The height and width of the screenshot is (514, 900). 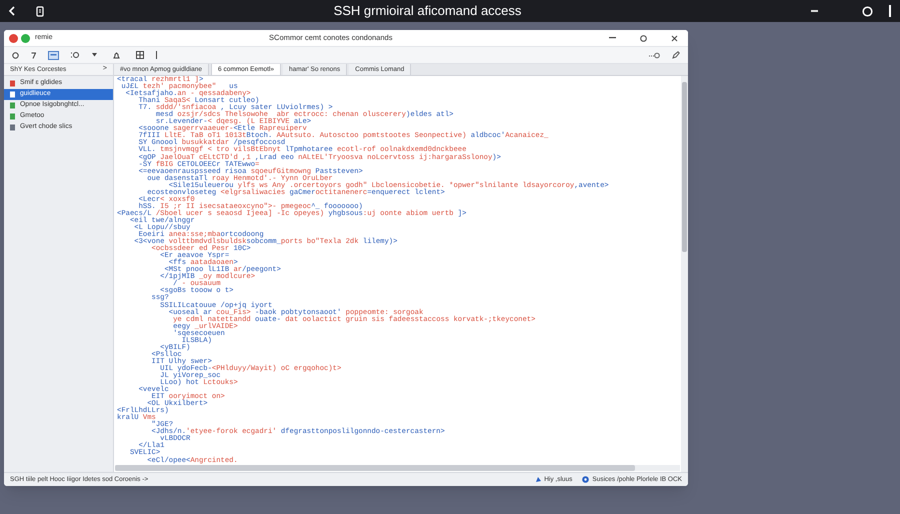 I want to click on horizontal-scrollbar, so click(x=397, y=468).